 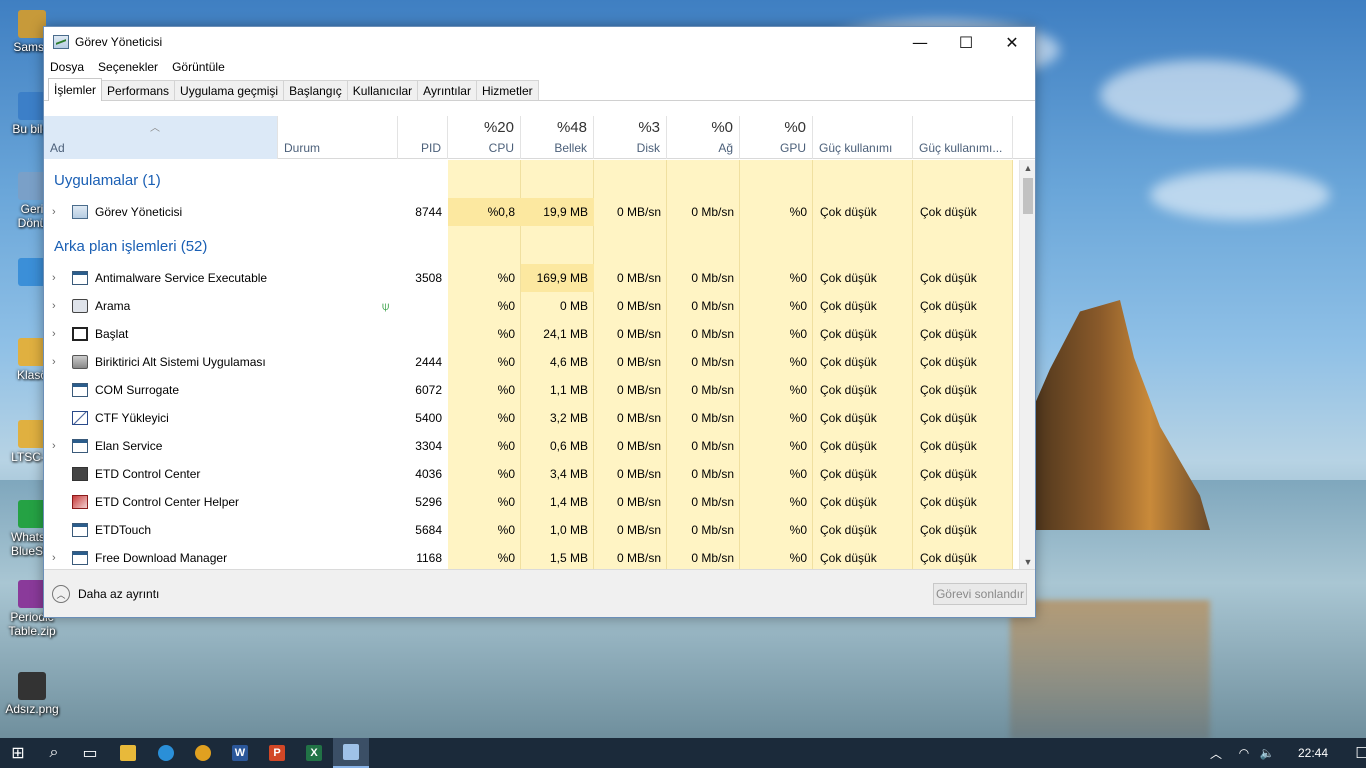 I want to click on start-icon: ⊞, so click(x=18, y=753).